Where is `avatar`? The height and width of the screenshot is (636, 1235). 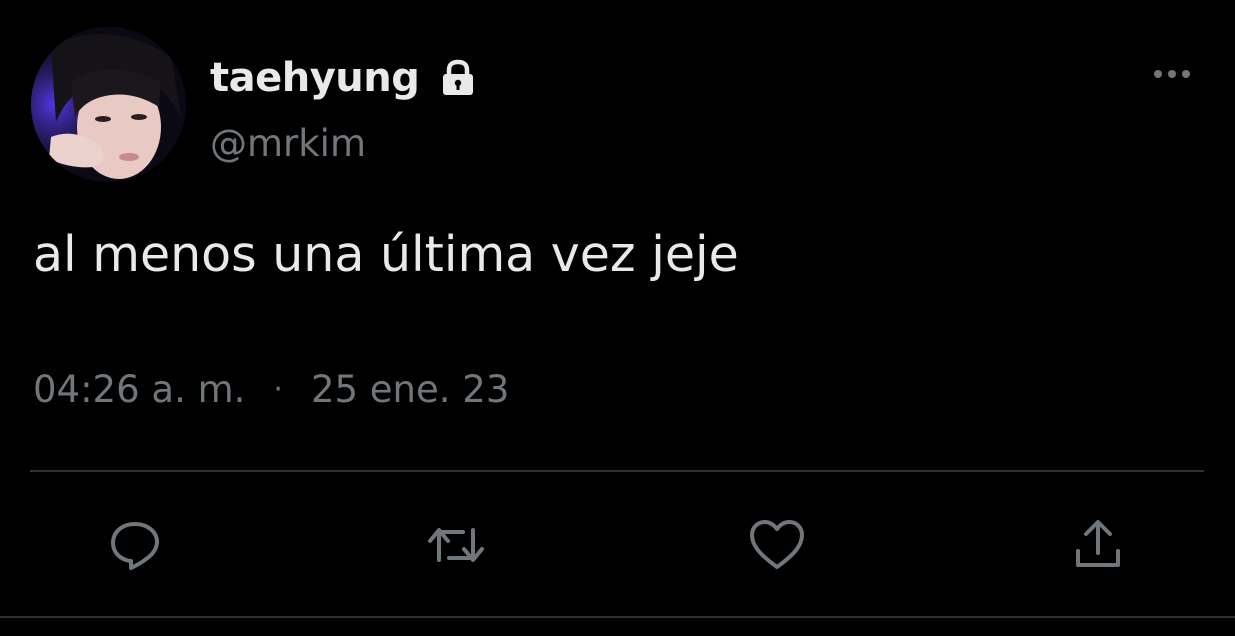 avatar is located at coordinates (108, 104).